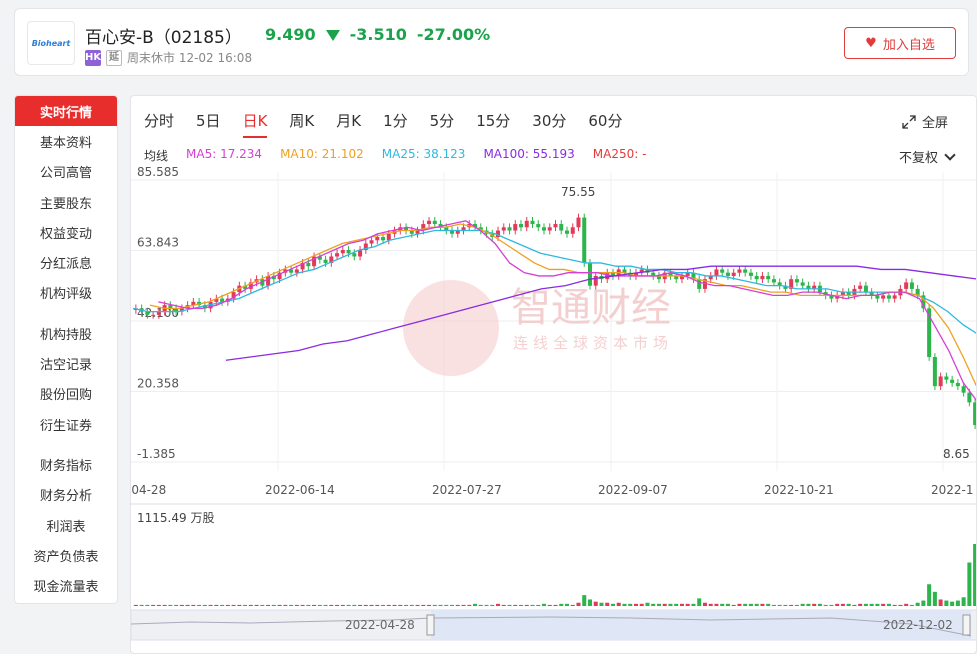 This screenshot has width=977, height=654. What do you see at coordinates (66, 262) in the screenshot?
I see `sidebar-item: 分红派息` at bounding box center [66, 262].